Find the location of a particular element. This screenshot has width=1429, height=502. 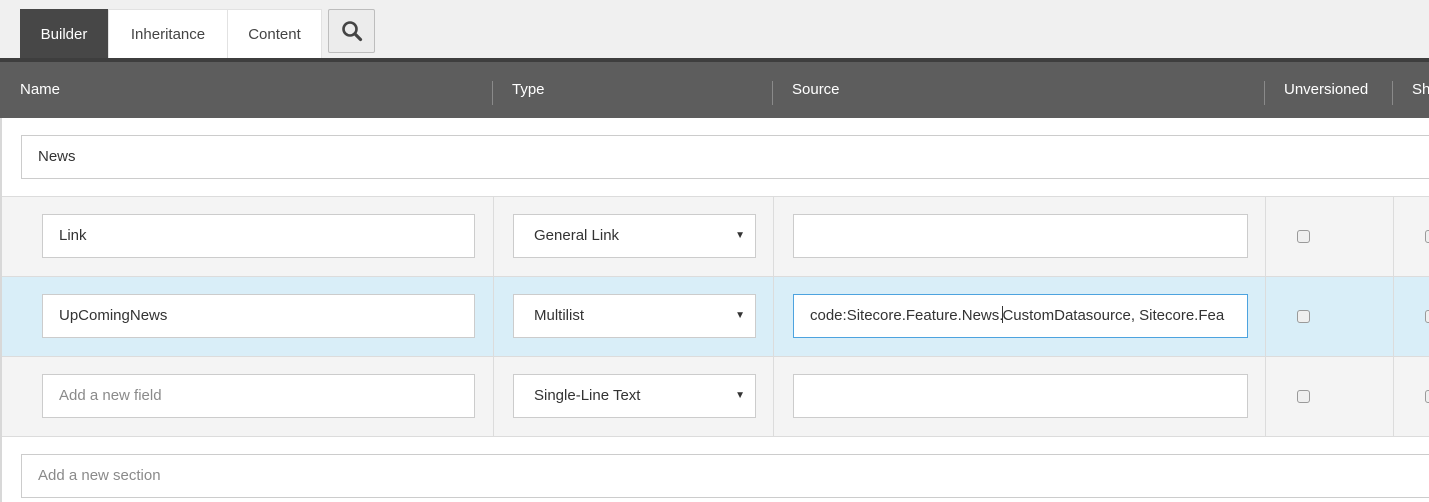

column-header-shared: Sh is located at coordinates (1420, 90).